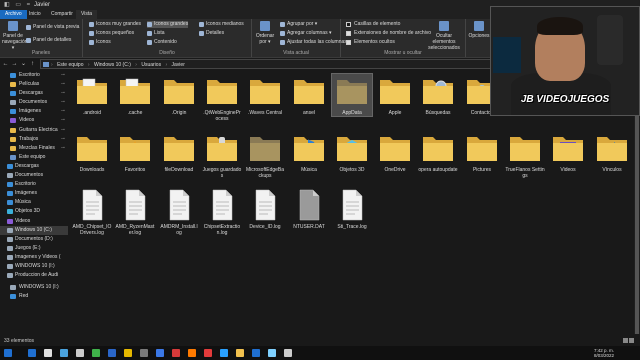 The height and width of the screenshot is (360, 640). What do you see at coordinates (388, 33) in the screenshot?
I see `file-extensions-toggle: Extensiones de nombre de archivo` at bounding box center [388, 33].